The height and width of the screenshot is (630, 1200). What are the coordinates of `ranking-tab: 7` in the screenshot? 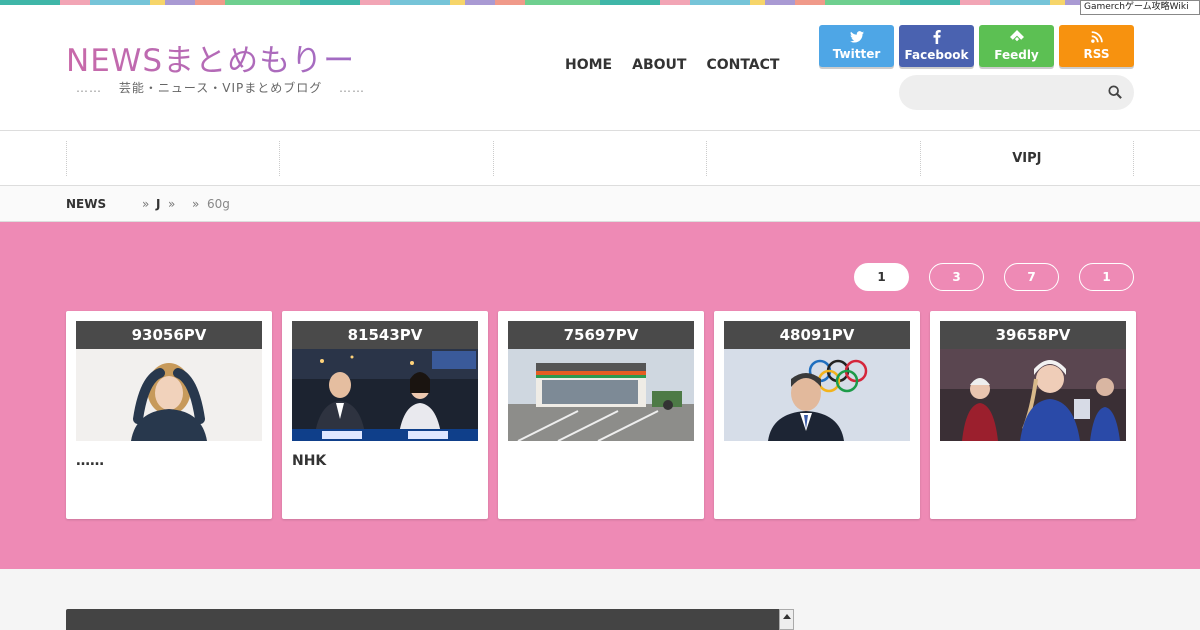 It's located at (1031, 277).